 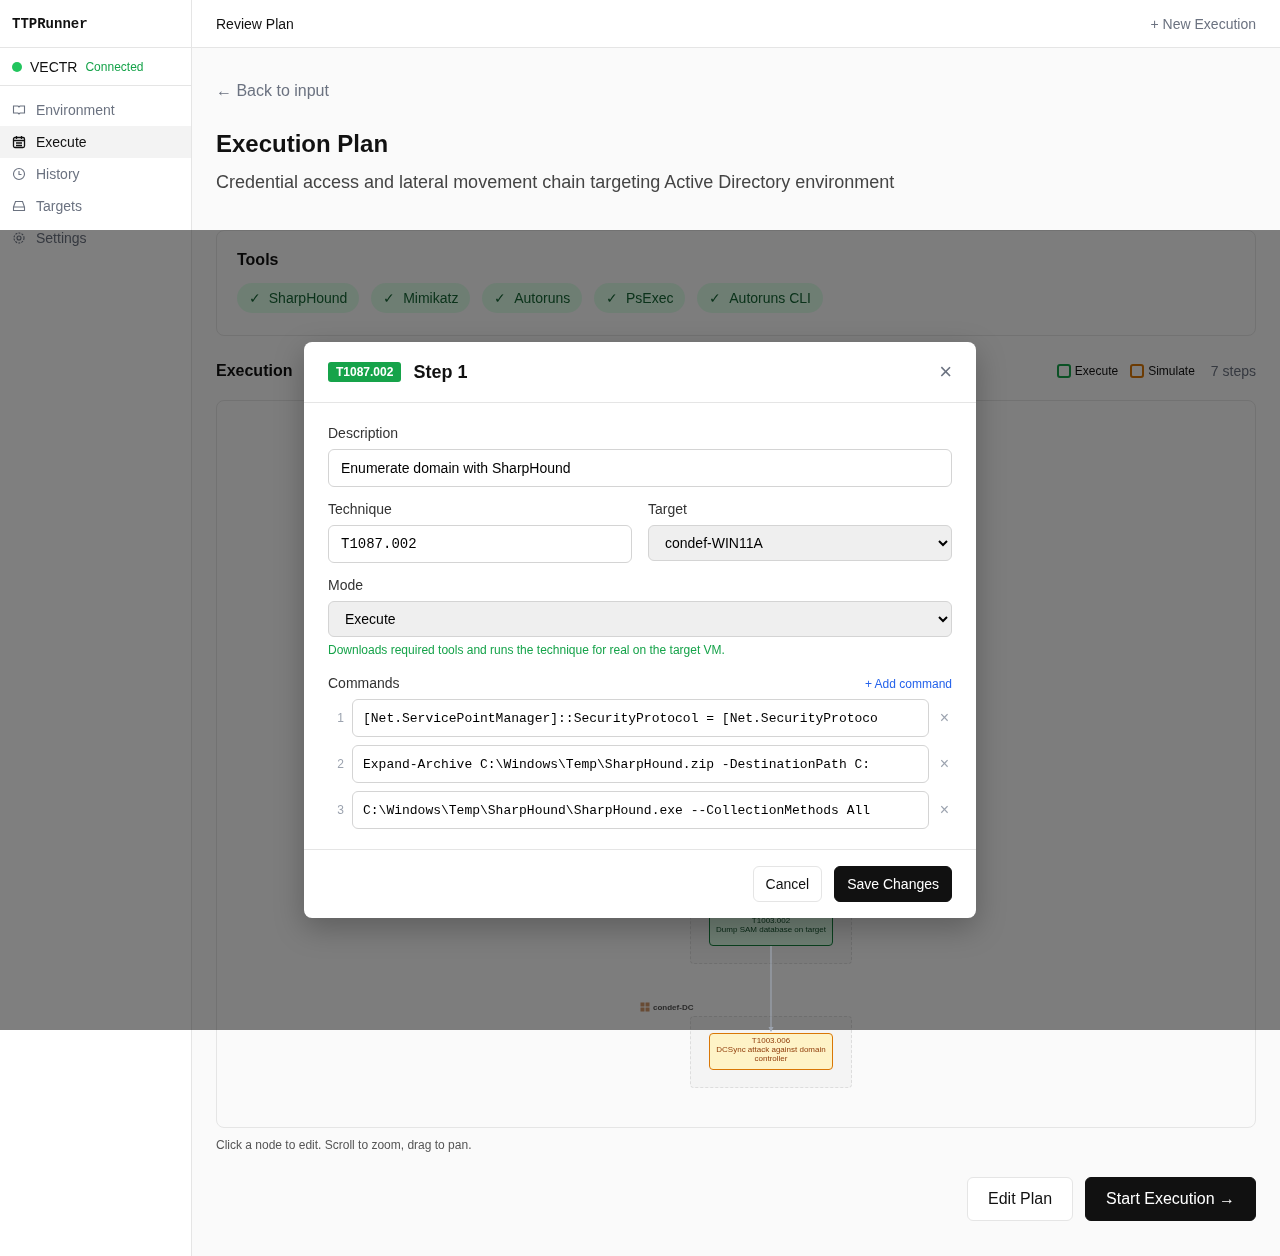 I want to click on graph-node: T1003.006 DCSync attack against domain controller, so click(x=771, y=1051).